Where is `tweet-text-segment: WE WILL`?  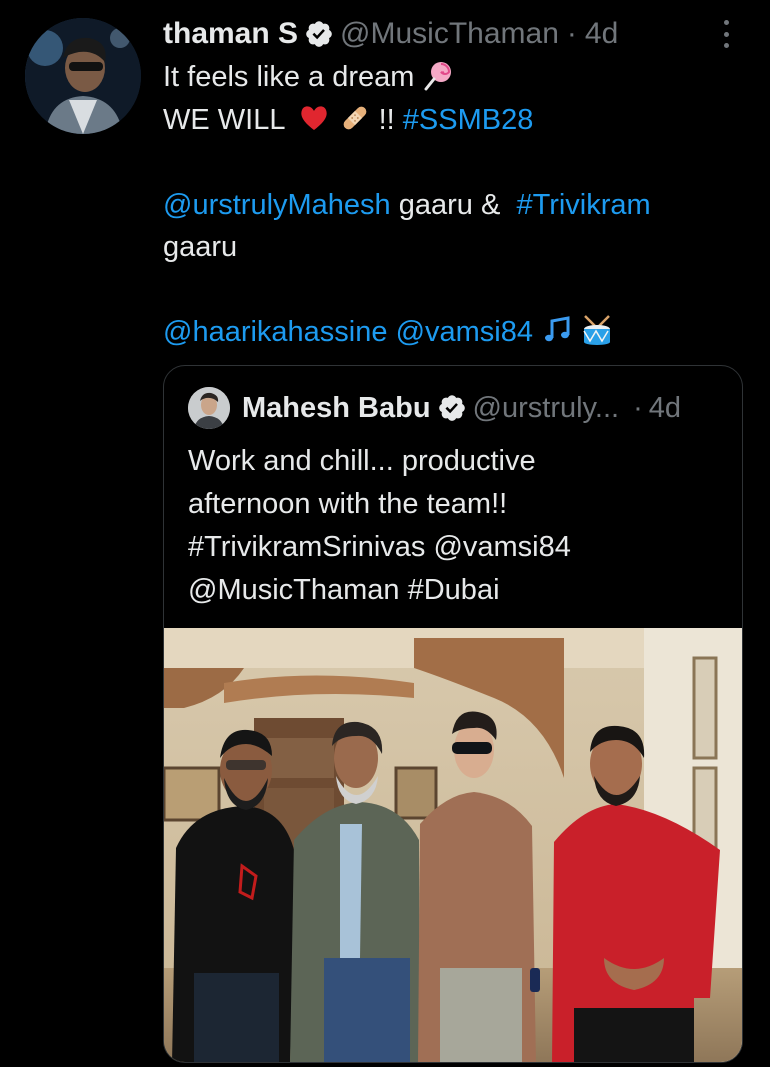
tweet-text-segment: WE WILL is located at coordinates (224, 119).